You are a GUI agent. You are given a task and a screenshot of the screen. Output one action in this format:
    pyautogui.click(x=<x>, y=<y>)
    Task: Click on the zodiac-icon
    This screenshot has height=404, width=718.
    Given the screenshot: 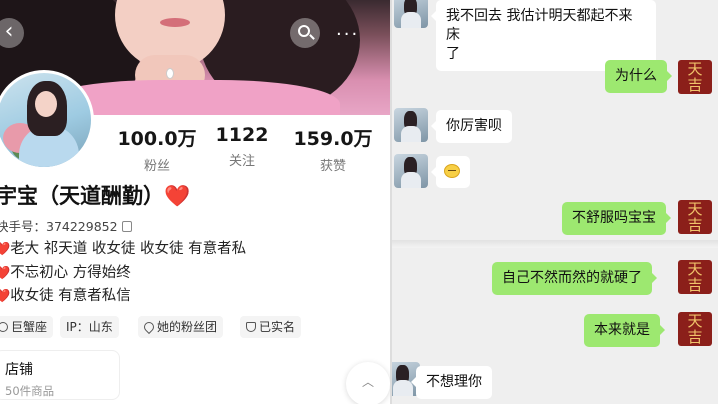 What is the action you would take?
    pyautogui.click(x=4, y=327)
    